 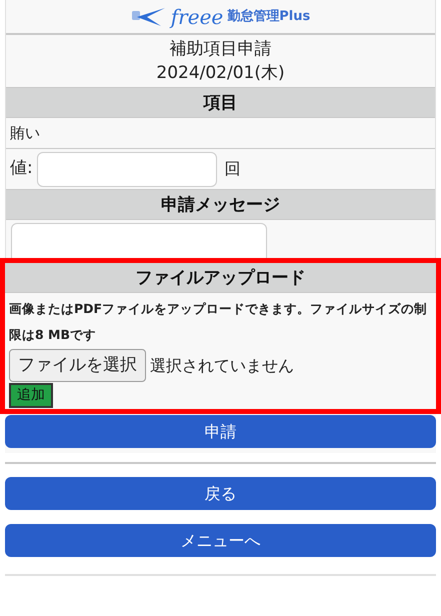 What do you see at coordinates (220, 278) in the screenshot?
I see `section-header: ファイルアップロード` at bounding box center [220, 278].